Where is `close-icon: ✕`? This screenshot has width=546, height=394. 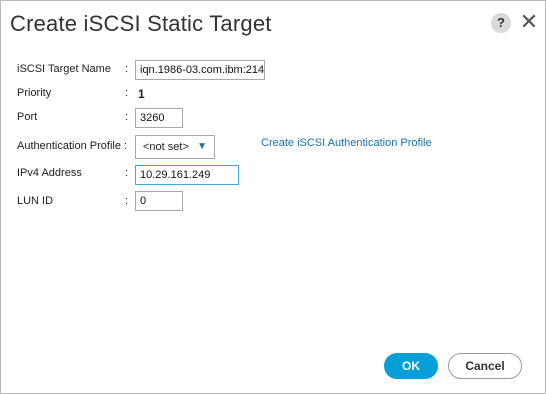
close-icon: ✕ is located at coordinates (529, 22).